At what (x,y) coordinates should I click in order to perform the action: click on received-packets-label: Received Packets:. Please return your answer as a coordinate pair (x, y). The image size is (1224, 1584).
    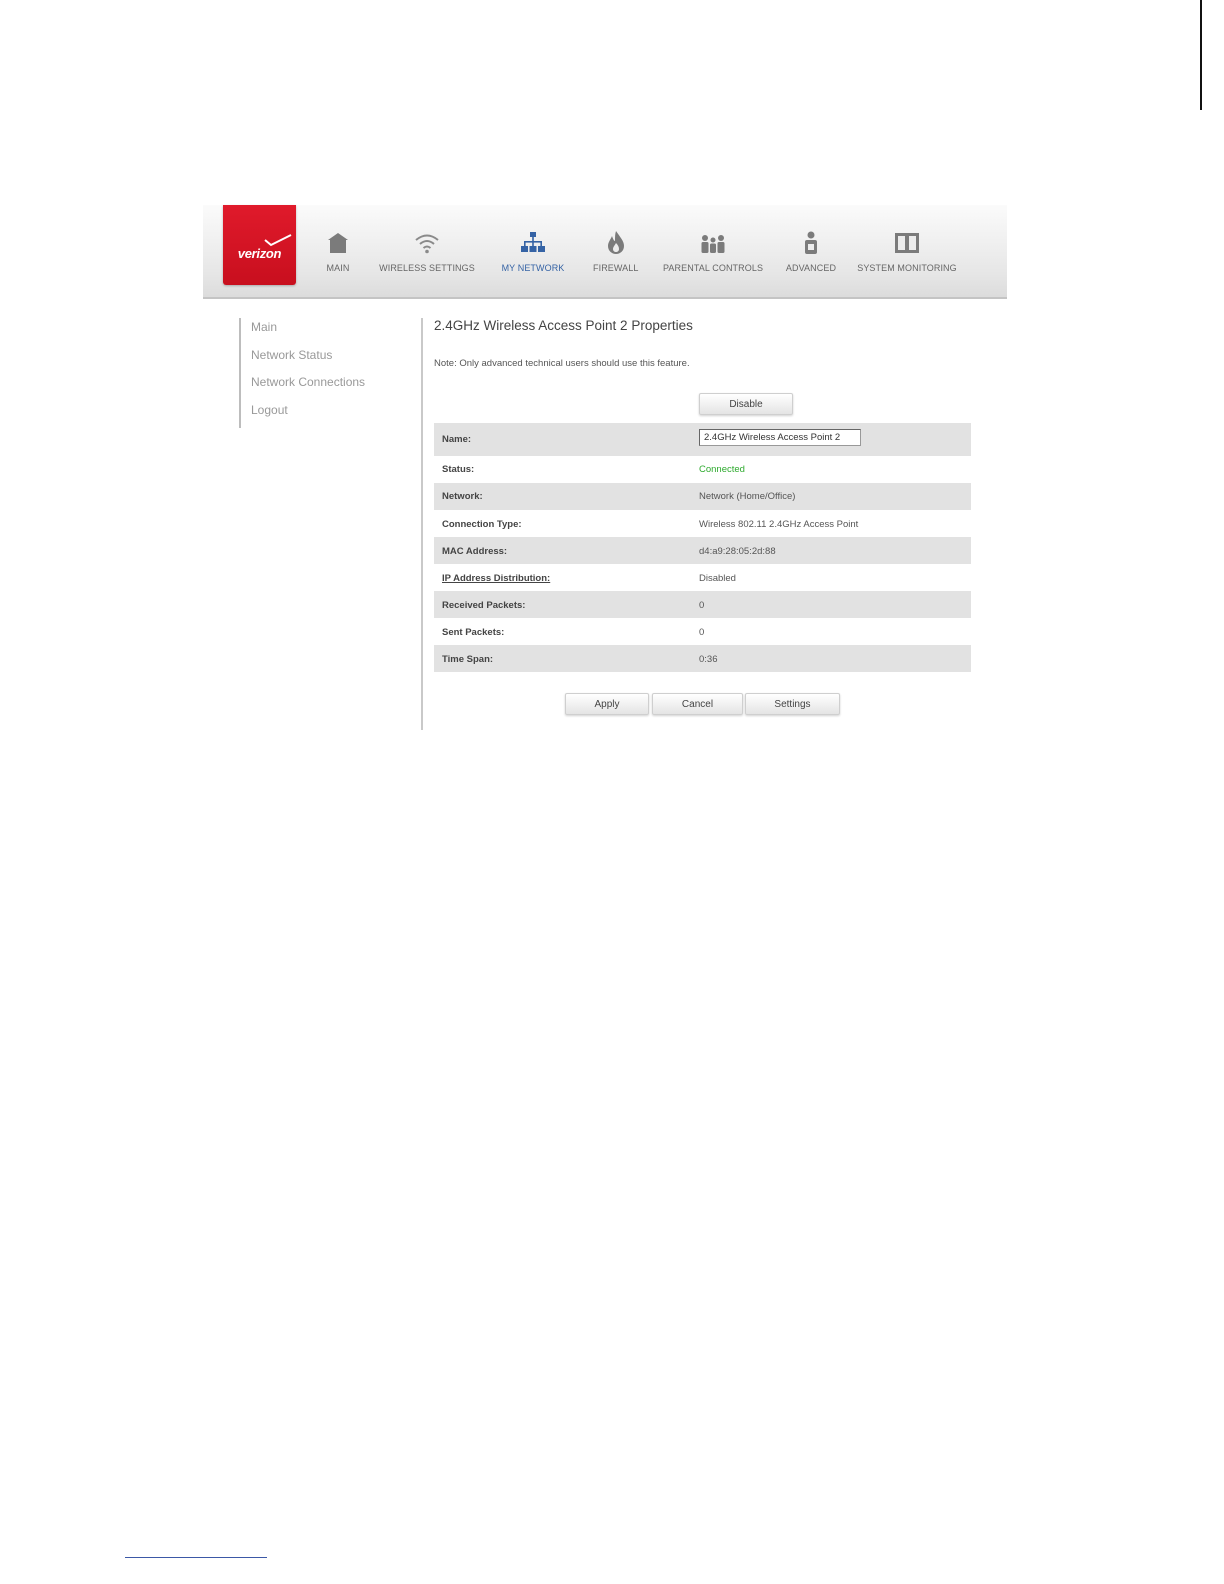
    Looking at the image, I should click on (484, 605).